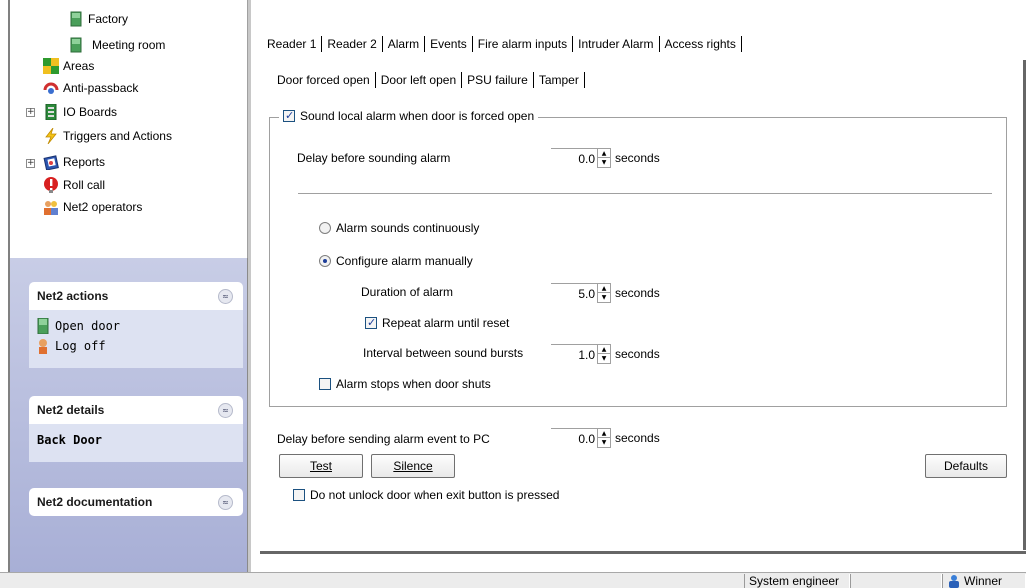 This screenshot has height=588, width=1026. Describe the element at coordinates (326, 80) in the screenshot. I see `tab-door-forced-open: Door forced open` at that location.